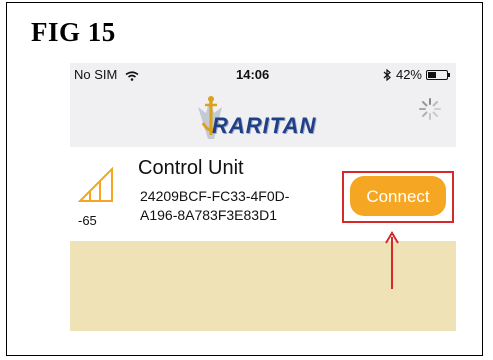 Image resolution: width=493 pixels, height=360 pixels. What do you see at coordinates (87, 220) in the screenshot?
I see `rssi-value: -65` at bounding box center [87, 220].